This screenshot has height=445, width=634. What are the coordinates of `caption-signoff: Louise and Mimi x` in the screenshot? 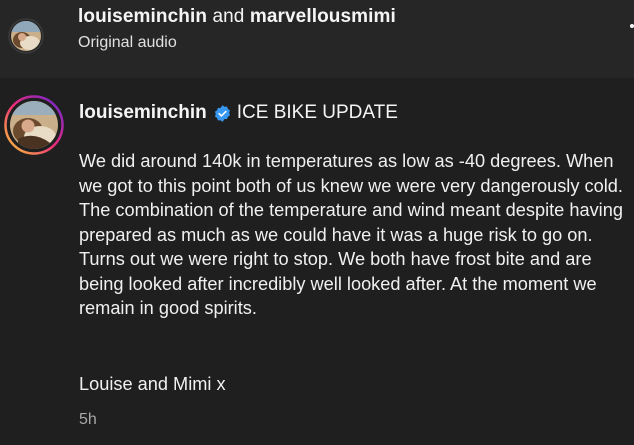 It's located at (152, 384).